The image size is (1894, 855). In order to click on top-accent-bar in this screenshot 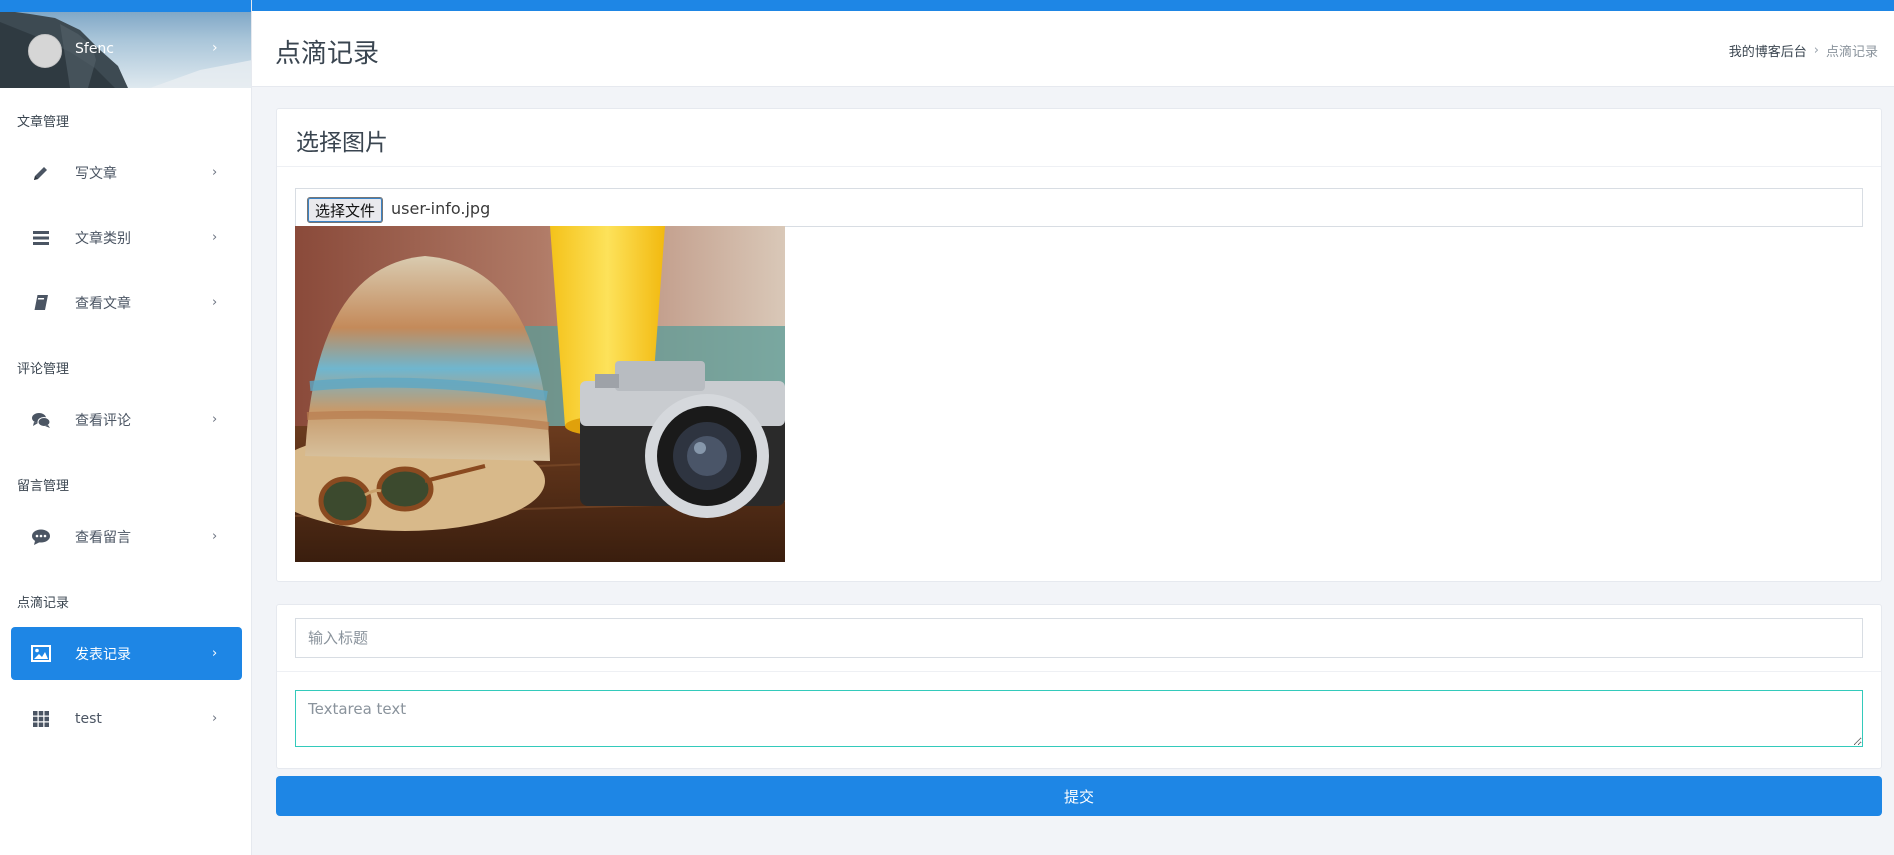, I will do `click(1073, 5)`.